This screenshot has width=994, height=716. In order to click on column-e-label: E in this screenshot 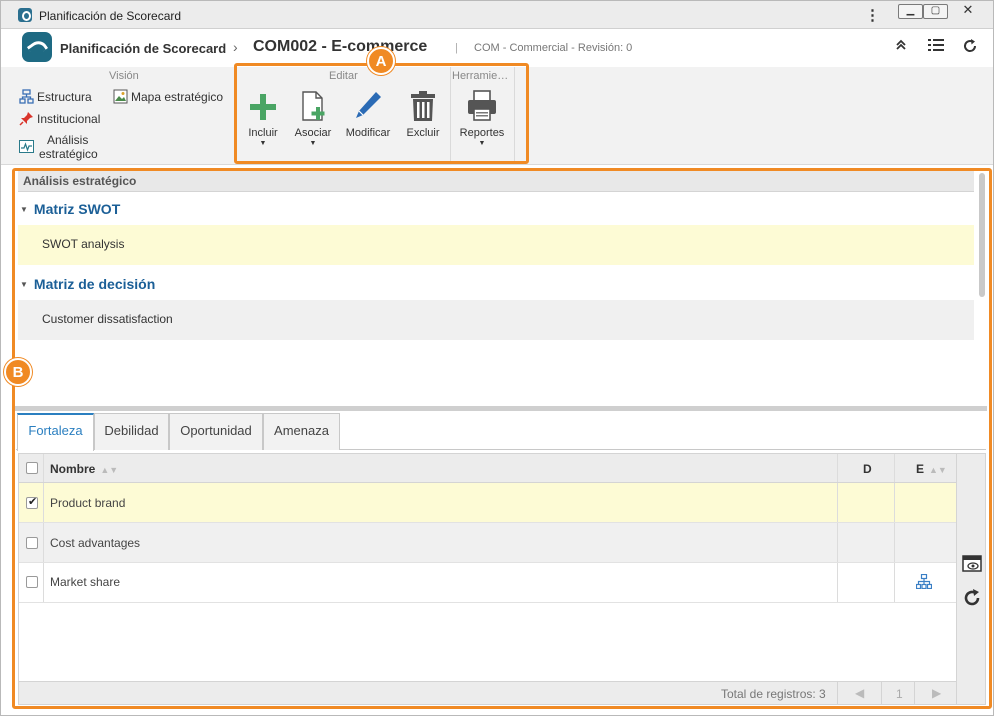, I will do `click(920, 469)`.